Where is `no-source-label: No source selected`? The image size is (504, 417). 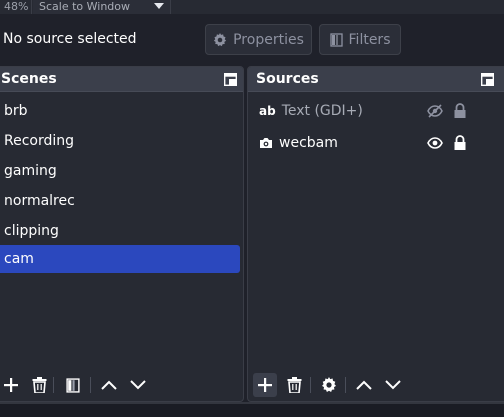
no-source-label: No source selected is located at coordinates (70, 39).